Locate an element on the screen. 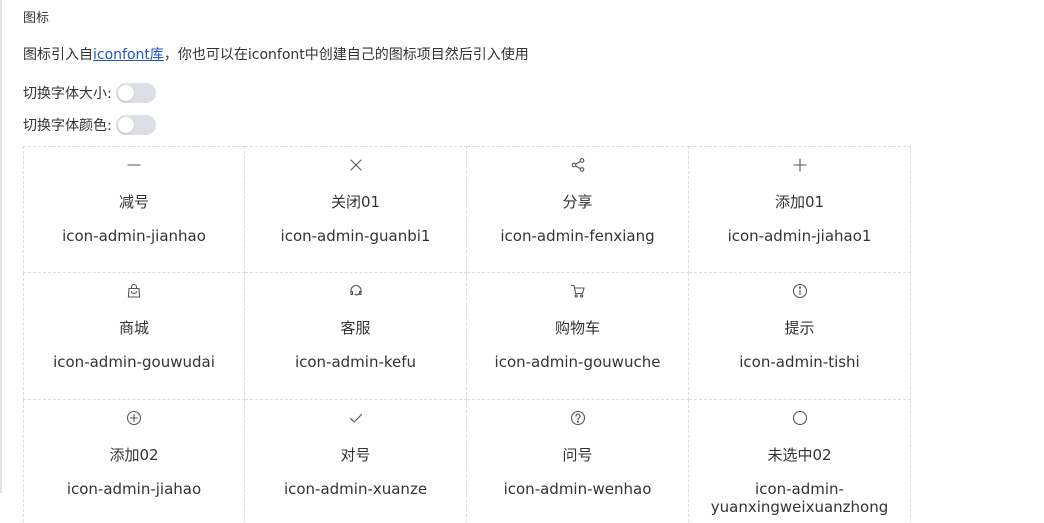  icon-code: icon-admin-guanbi1 is located at coordinates (355, 236).